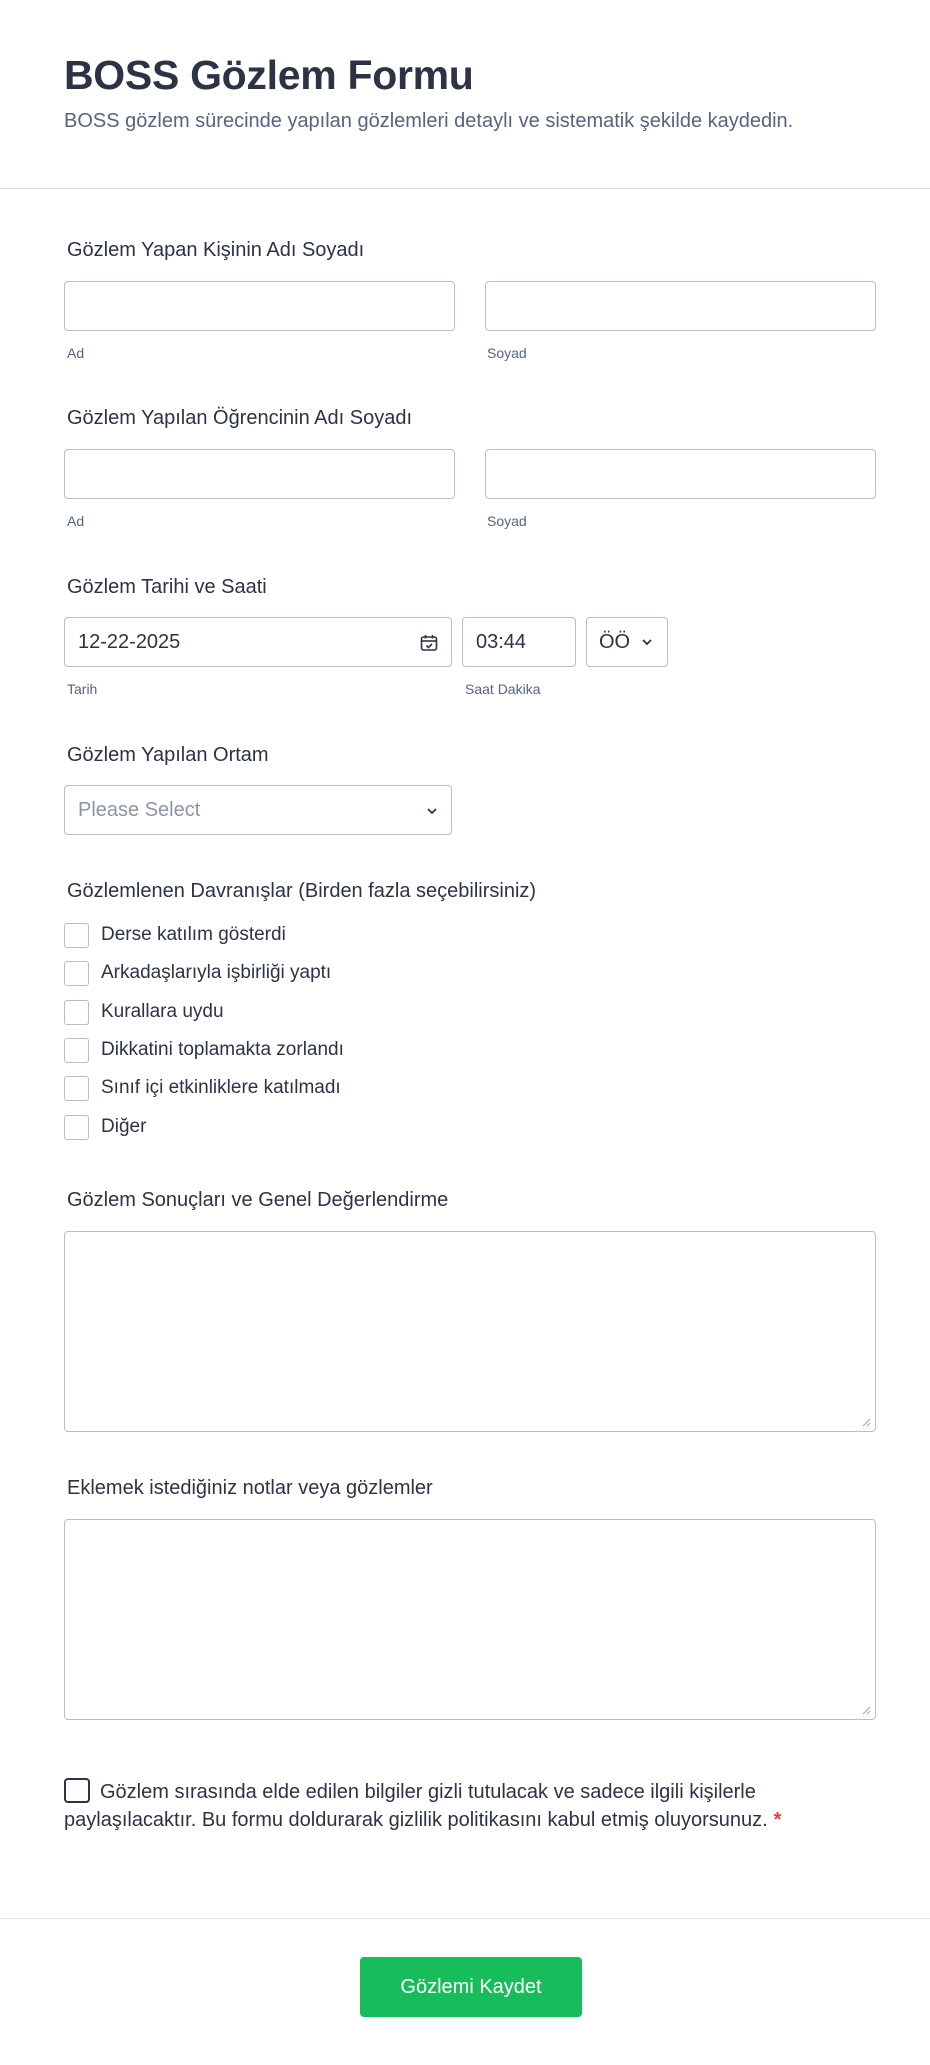 This screenshot has height=2065, width=930. I want to click on date-sublabel: Tarih, so click(82, 689).